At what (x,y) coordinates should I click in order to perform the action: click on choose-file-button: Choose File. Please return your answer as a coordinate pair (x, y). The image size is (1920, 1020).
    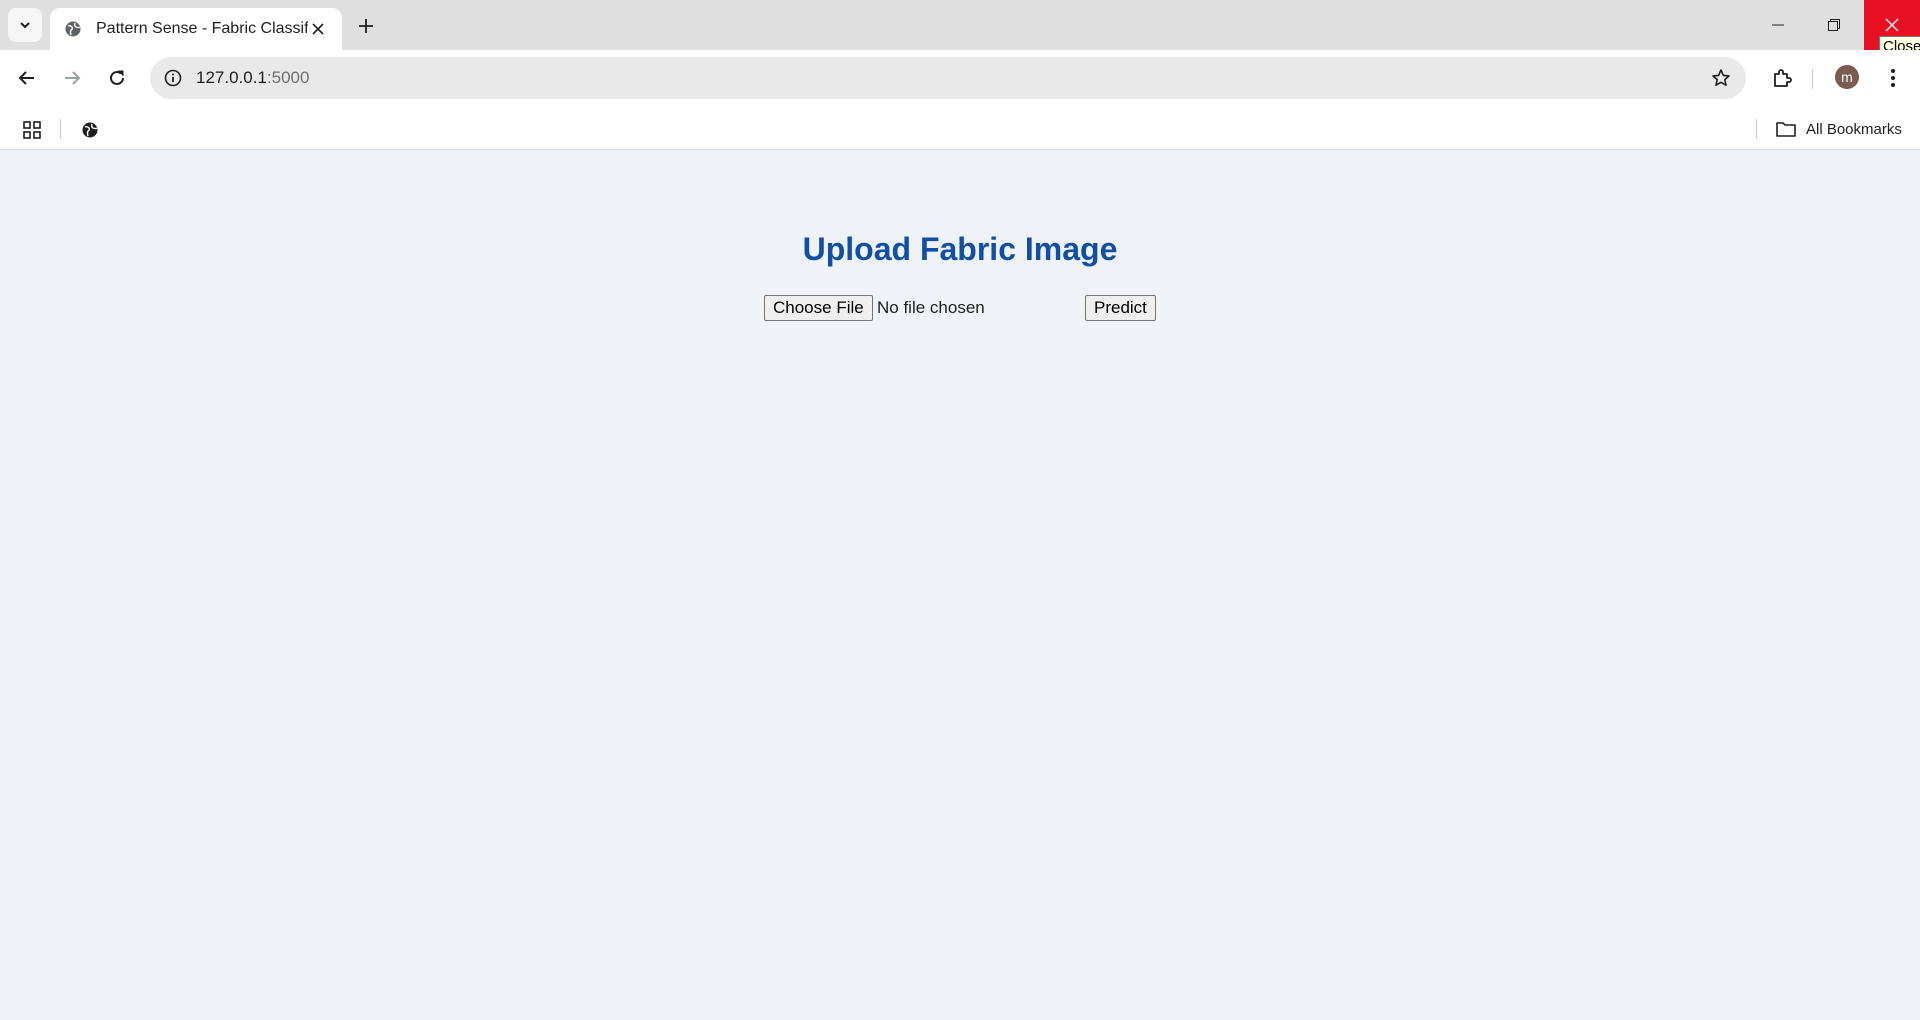
    Looking at the image, I should click on (818, 308).